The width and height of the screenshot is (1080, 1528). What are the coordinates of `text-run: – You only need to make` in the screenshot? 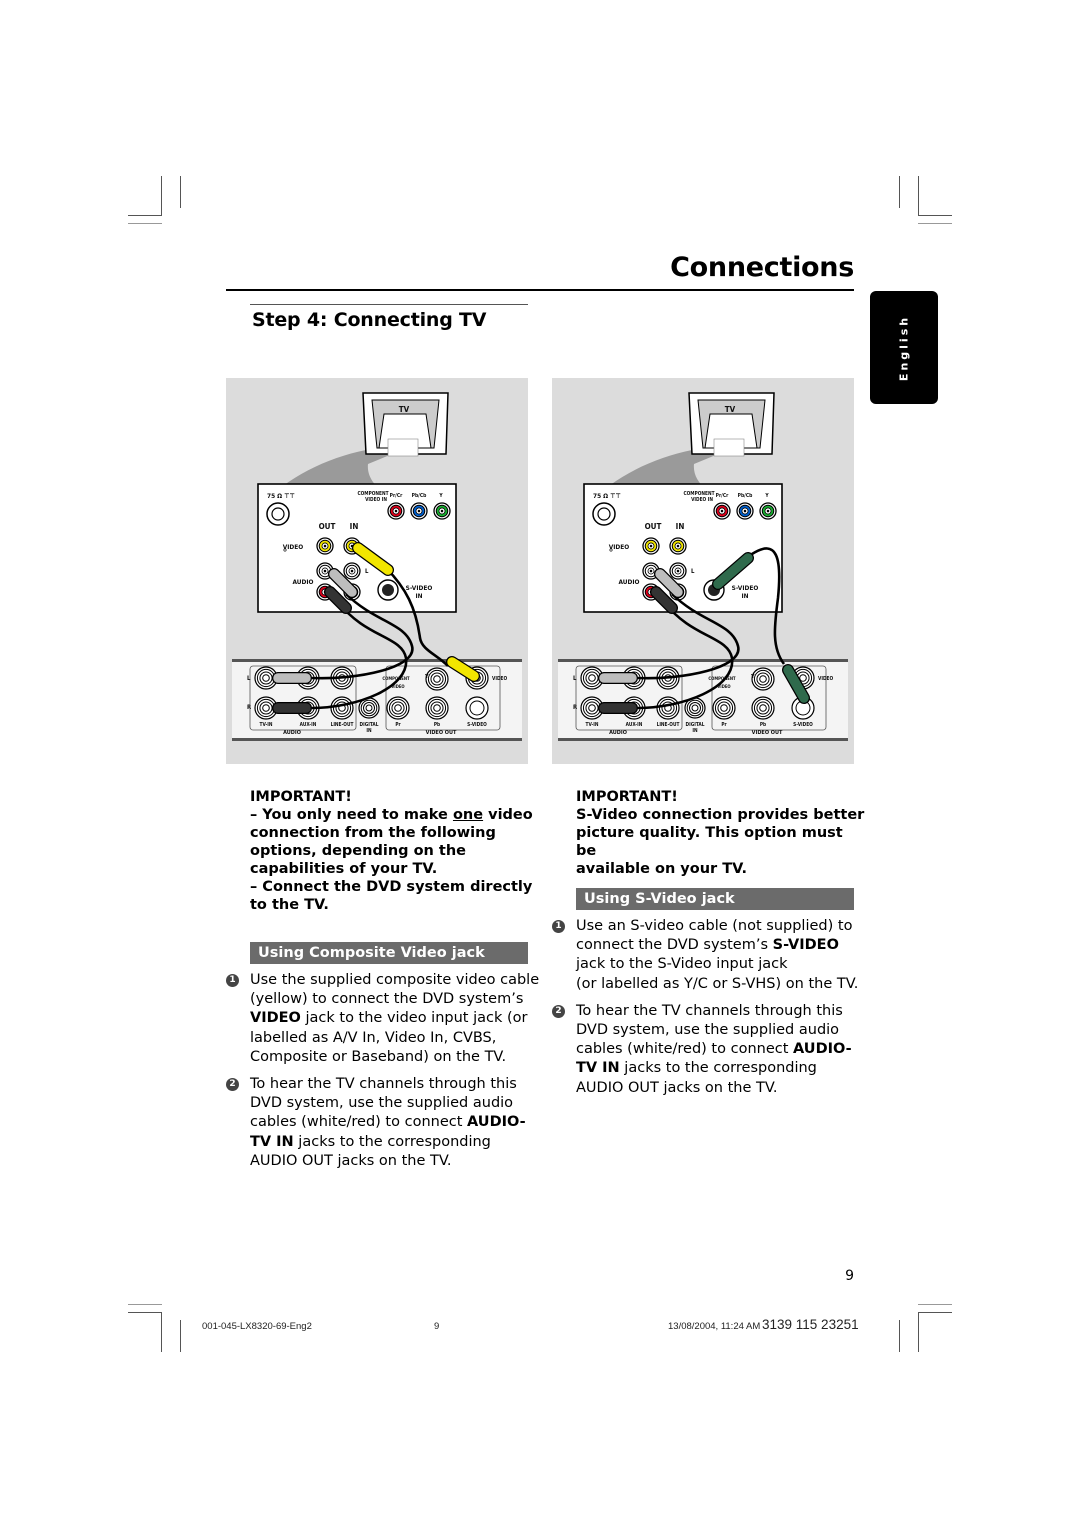 It's located at (351, 815).